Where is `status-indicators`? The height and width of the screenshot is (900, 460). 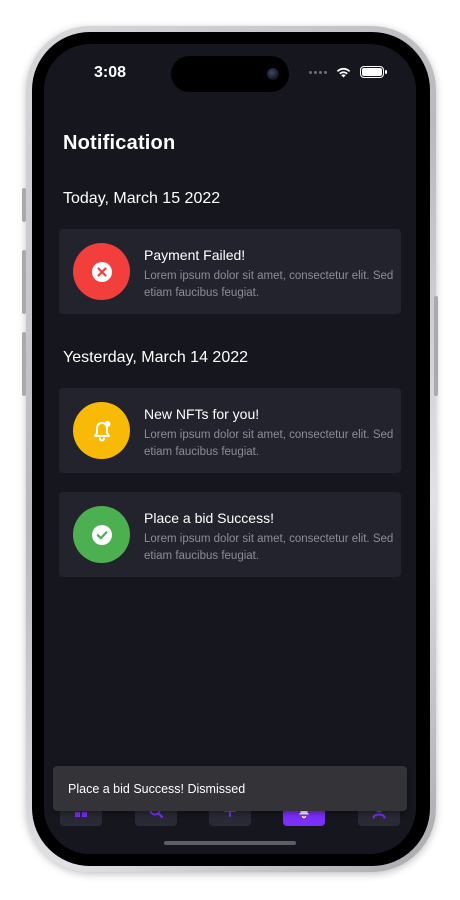
status-indicators is located at coordinates (348, 72).